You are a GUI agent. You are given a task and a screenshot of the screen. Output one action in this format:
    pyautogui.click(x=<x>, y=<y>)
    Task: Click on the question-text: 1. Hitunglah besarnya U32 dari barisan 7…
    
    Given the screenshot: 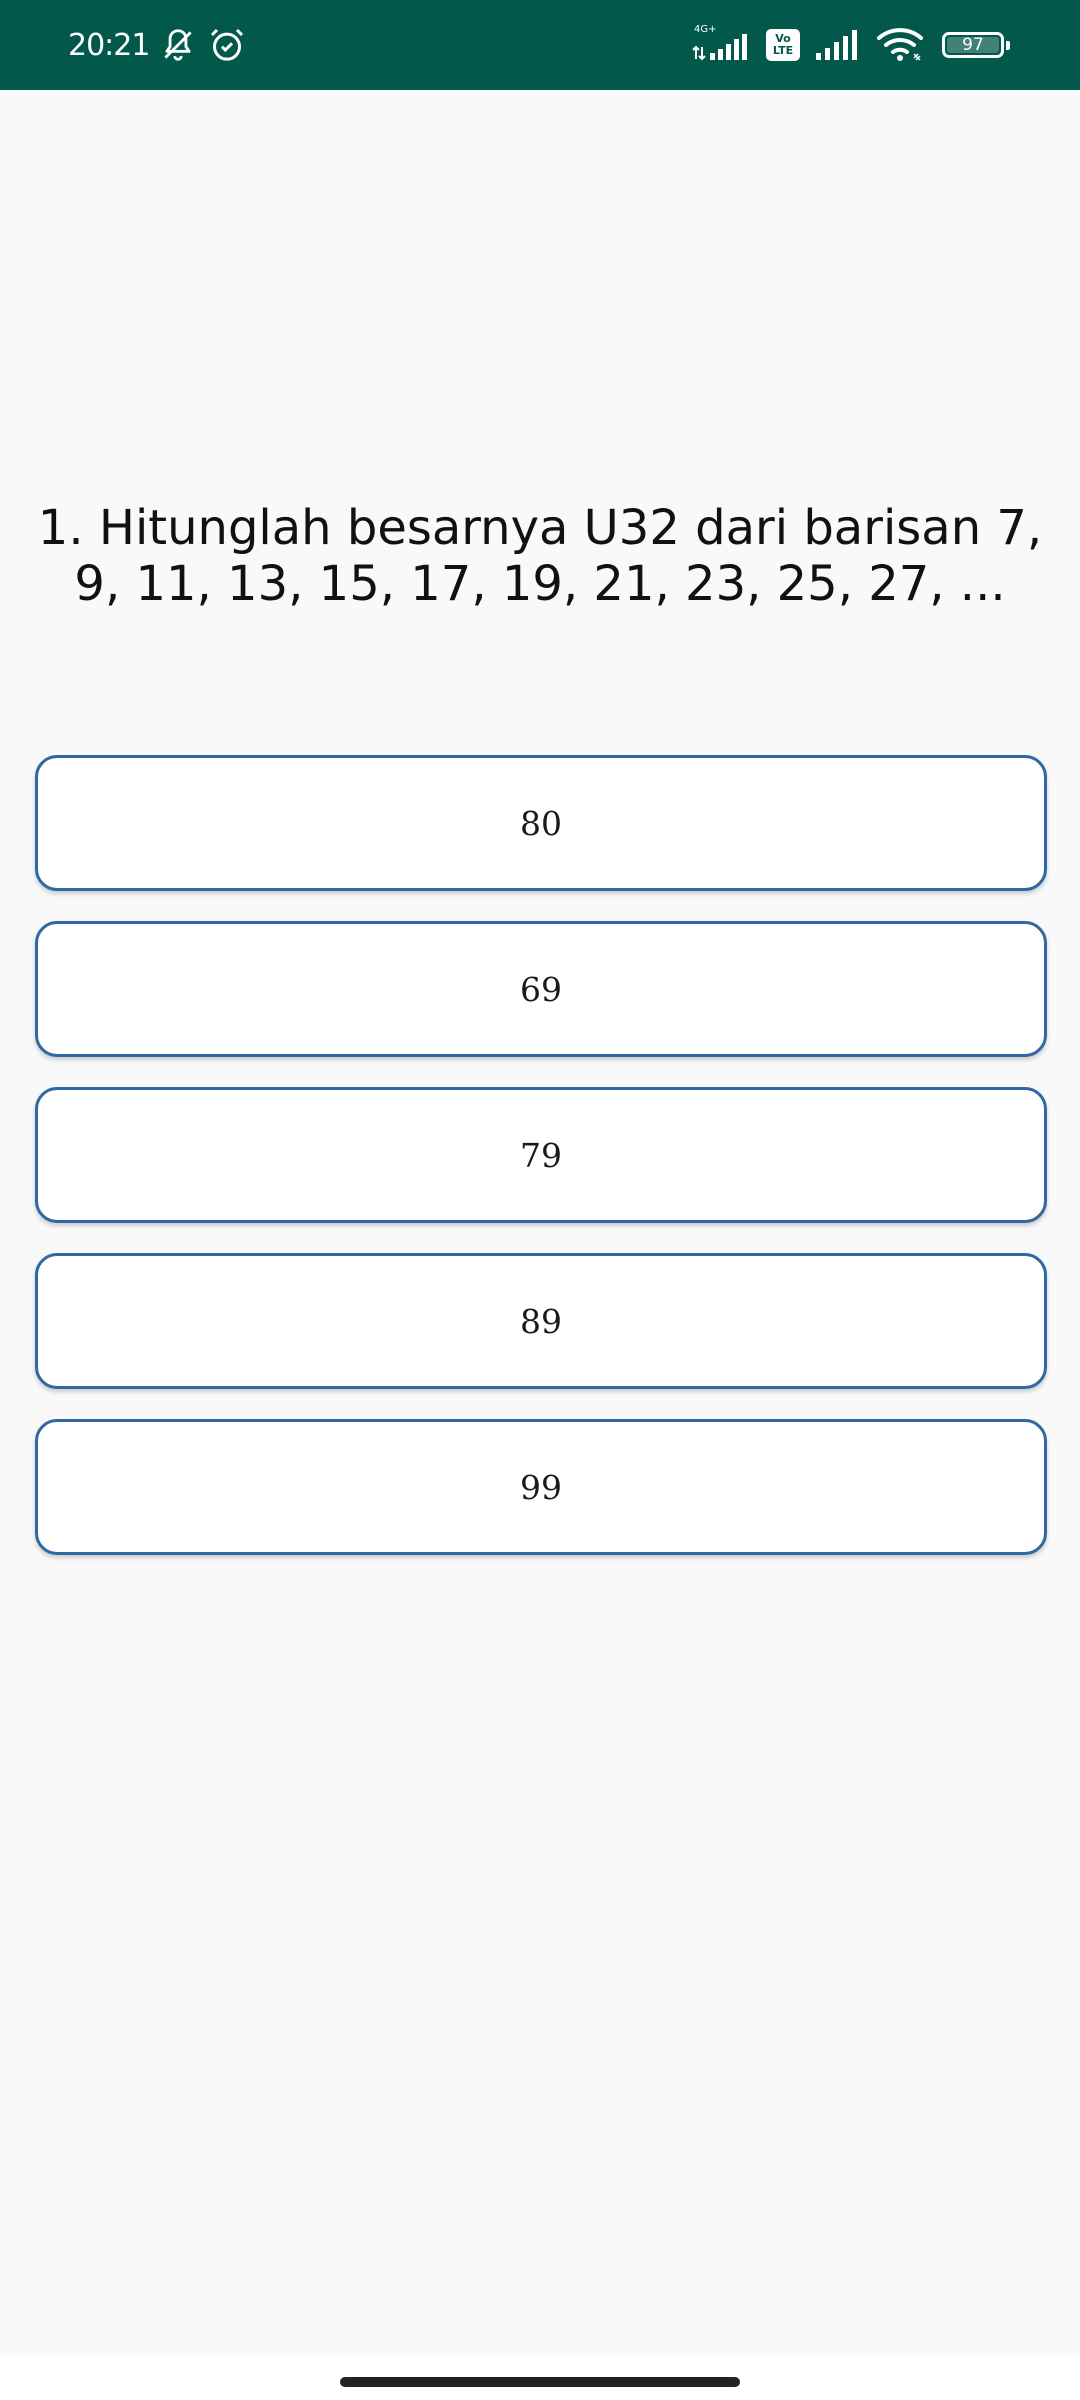 What is the action you would take?
    pyautogui.click(x=540, y=556)
    